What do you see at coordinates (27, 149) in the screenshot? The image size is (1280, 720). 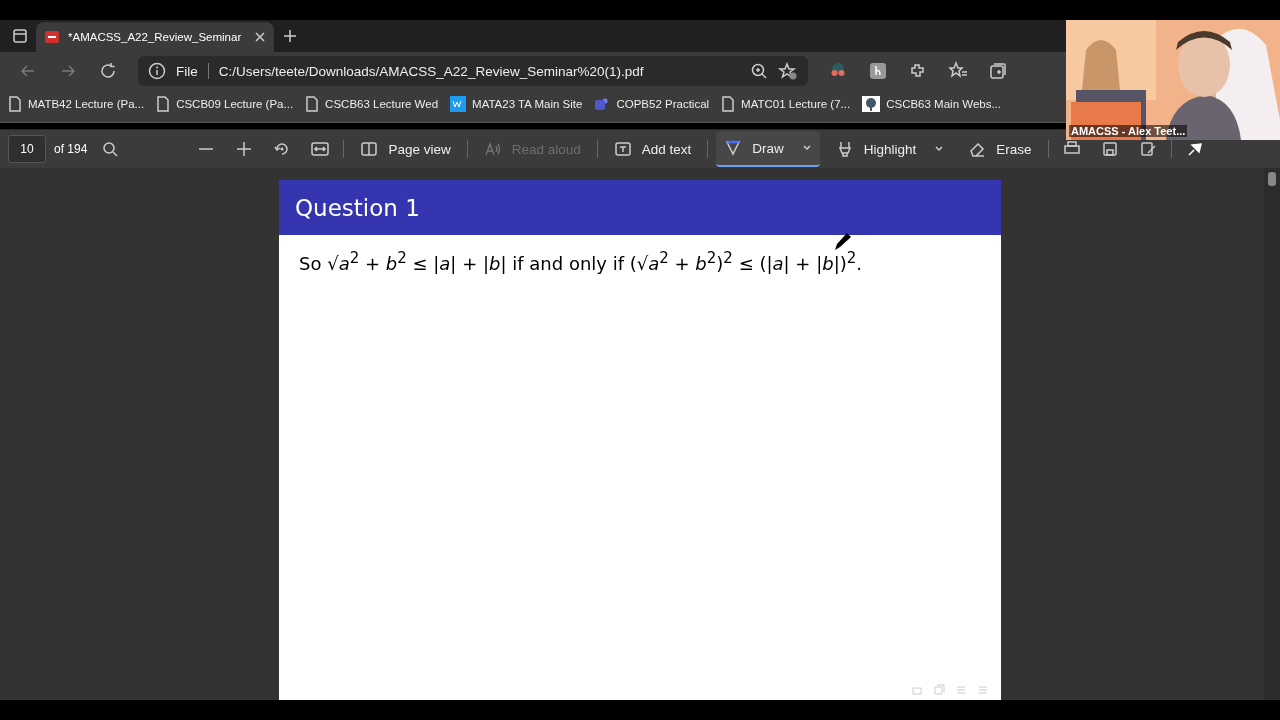 I see `page-number-field: 10` at bounding box center [27, 149].